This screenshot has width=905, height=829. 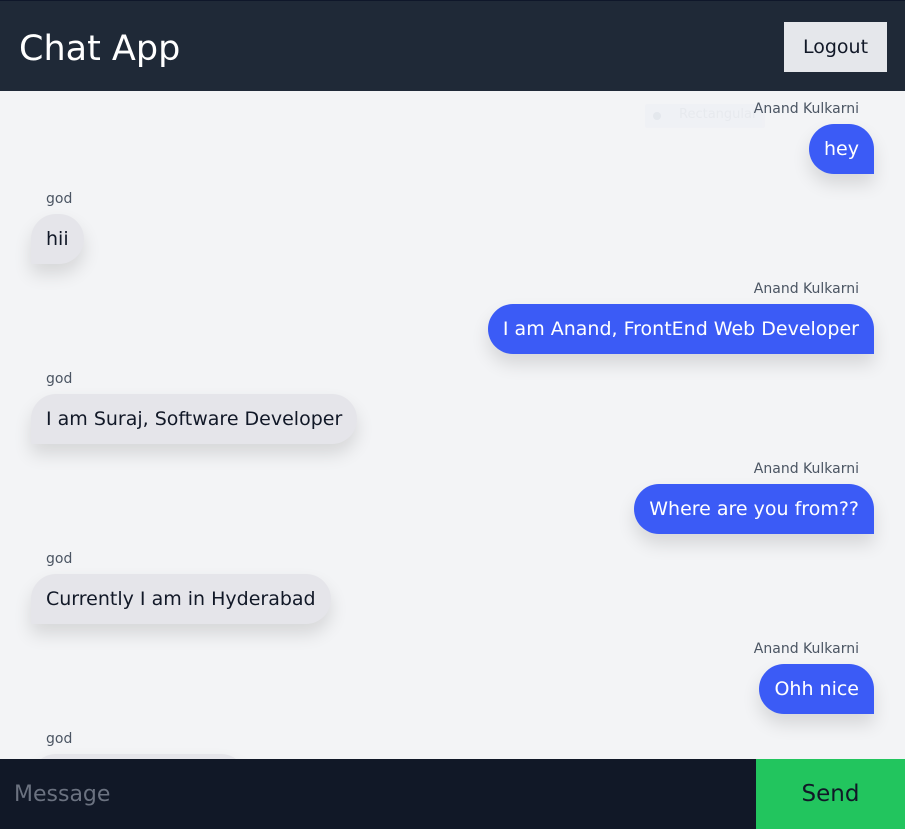 What do you see at coordinates (452, 45) in the screenshot?
I see `app-header: Chat App Logout` at bounding box center [452, 45].